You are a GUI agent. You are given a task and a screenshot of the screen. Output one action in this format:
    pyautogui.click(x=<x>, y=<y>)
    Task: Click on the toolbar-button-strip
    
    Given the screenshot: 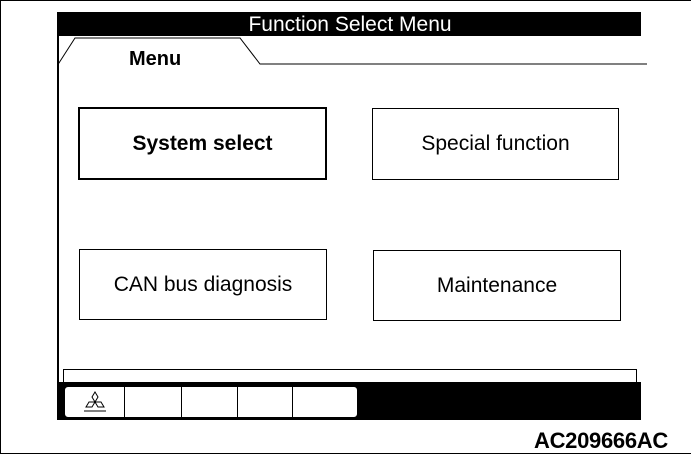 What is the action you would take?
    pyautogui.click(x=211, y=402)
    